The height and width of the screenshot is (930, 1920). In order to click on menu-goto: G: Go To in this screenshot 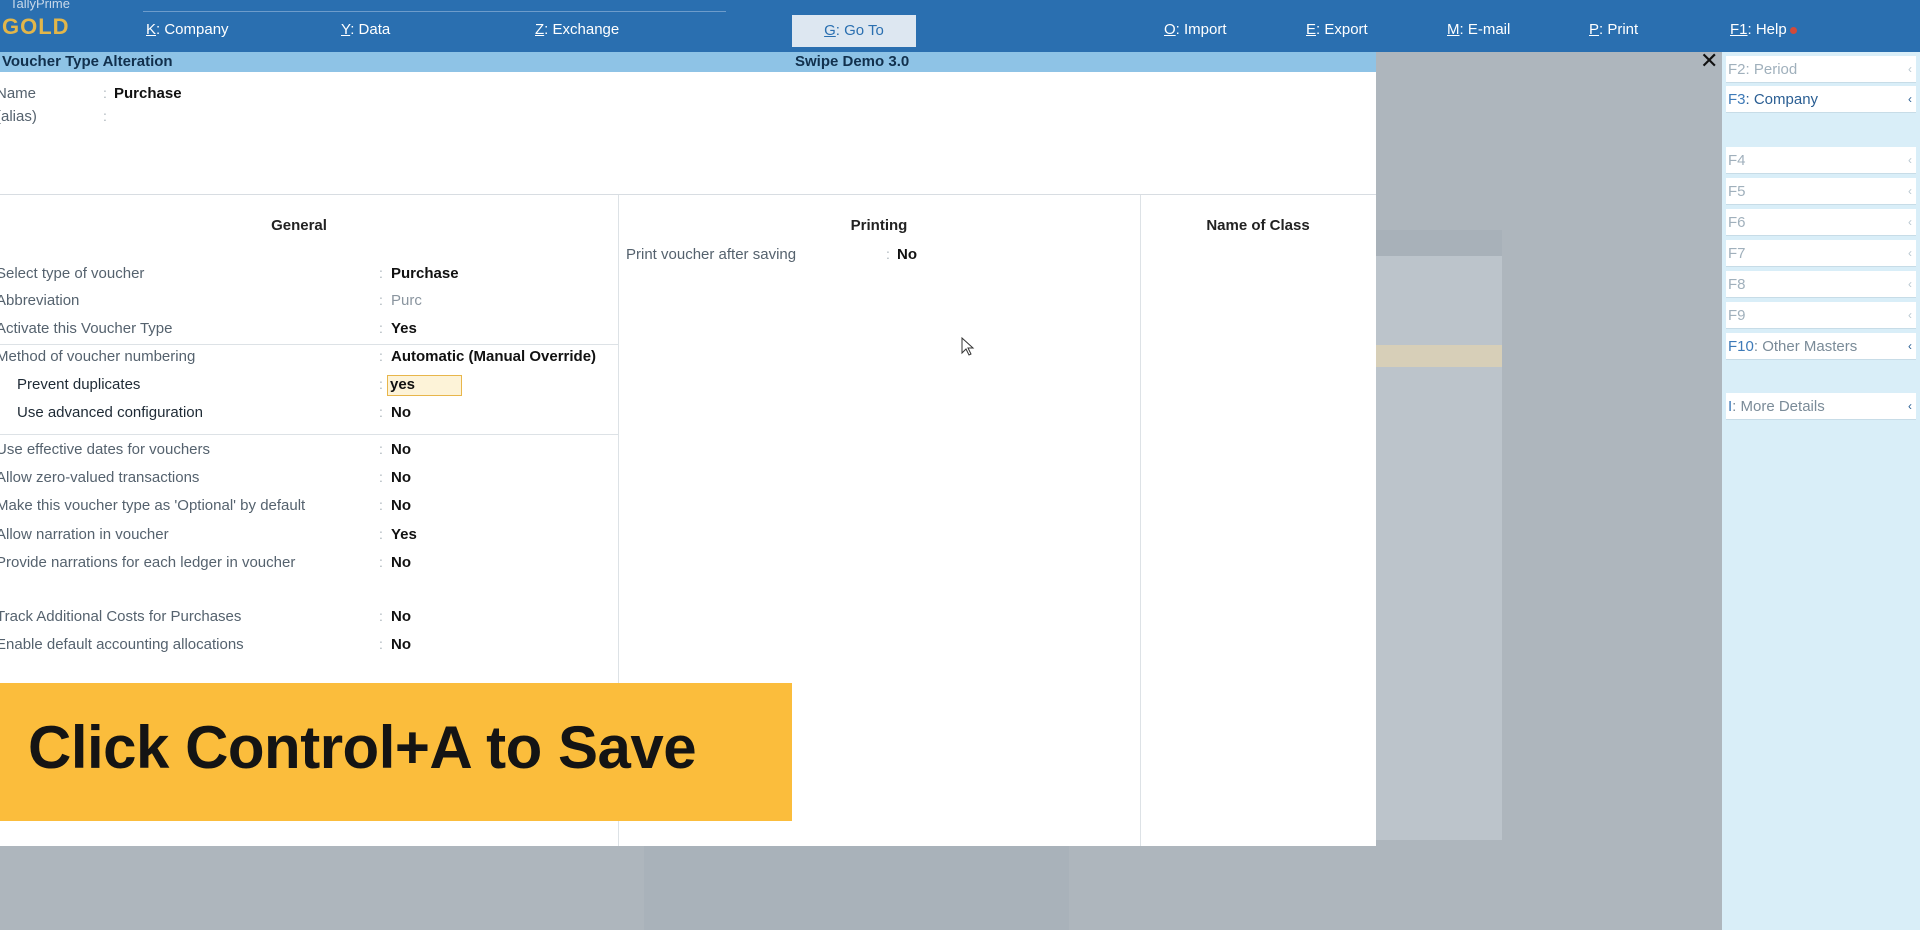, I will do `click(854, 31)`.